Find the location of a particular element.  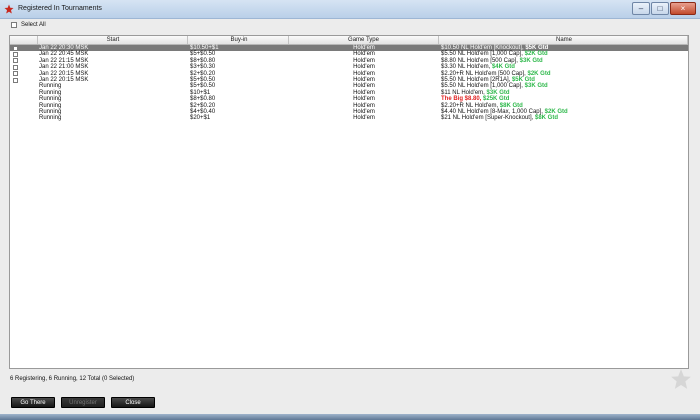

close-button: Close is located at coordinates (133, 402).